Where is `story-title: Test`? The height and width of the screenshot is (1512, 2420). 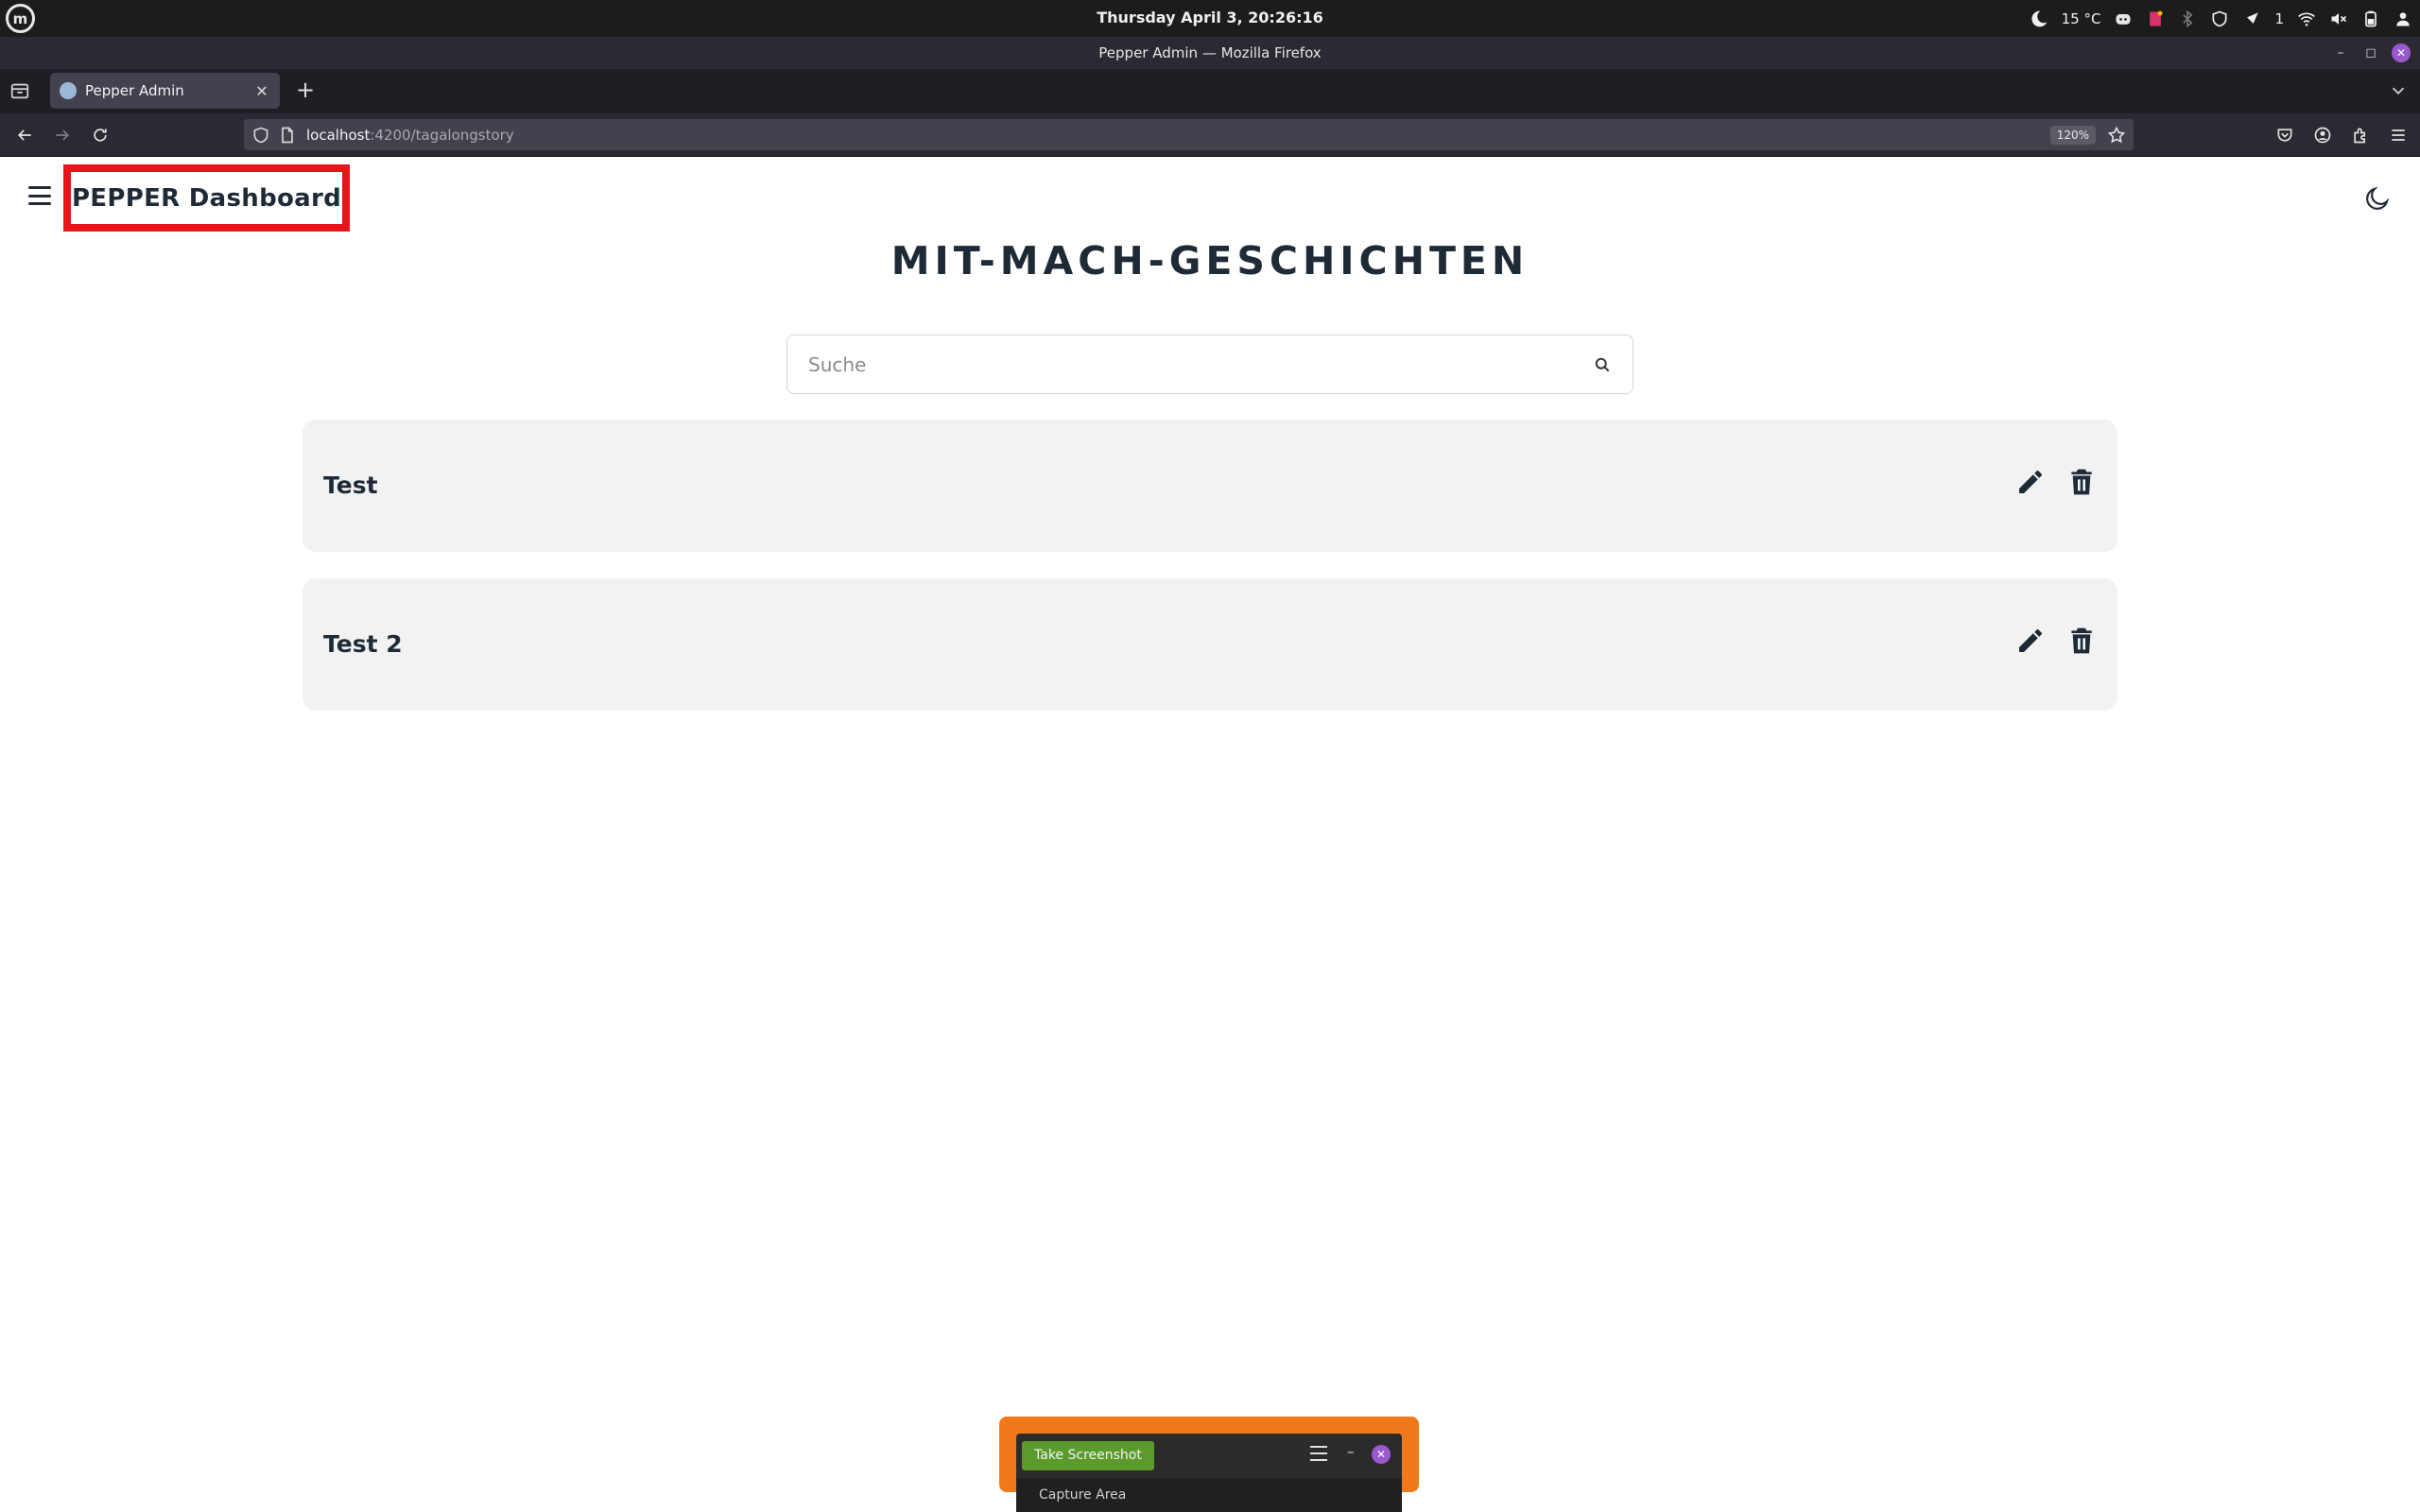 story-title: Test is located at coordinates (350, 485).